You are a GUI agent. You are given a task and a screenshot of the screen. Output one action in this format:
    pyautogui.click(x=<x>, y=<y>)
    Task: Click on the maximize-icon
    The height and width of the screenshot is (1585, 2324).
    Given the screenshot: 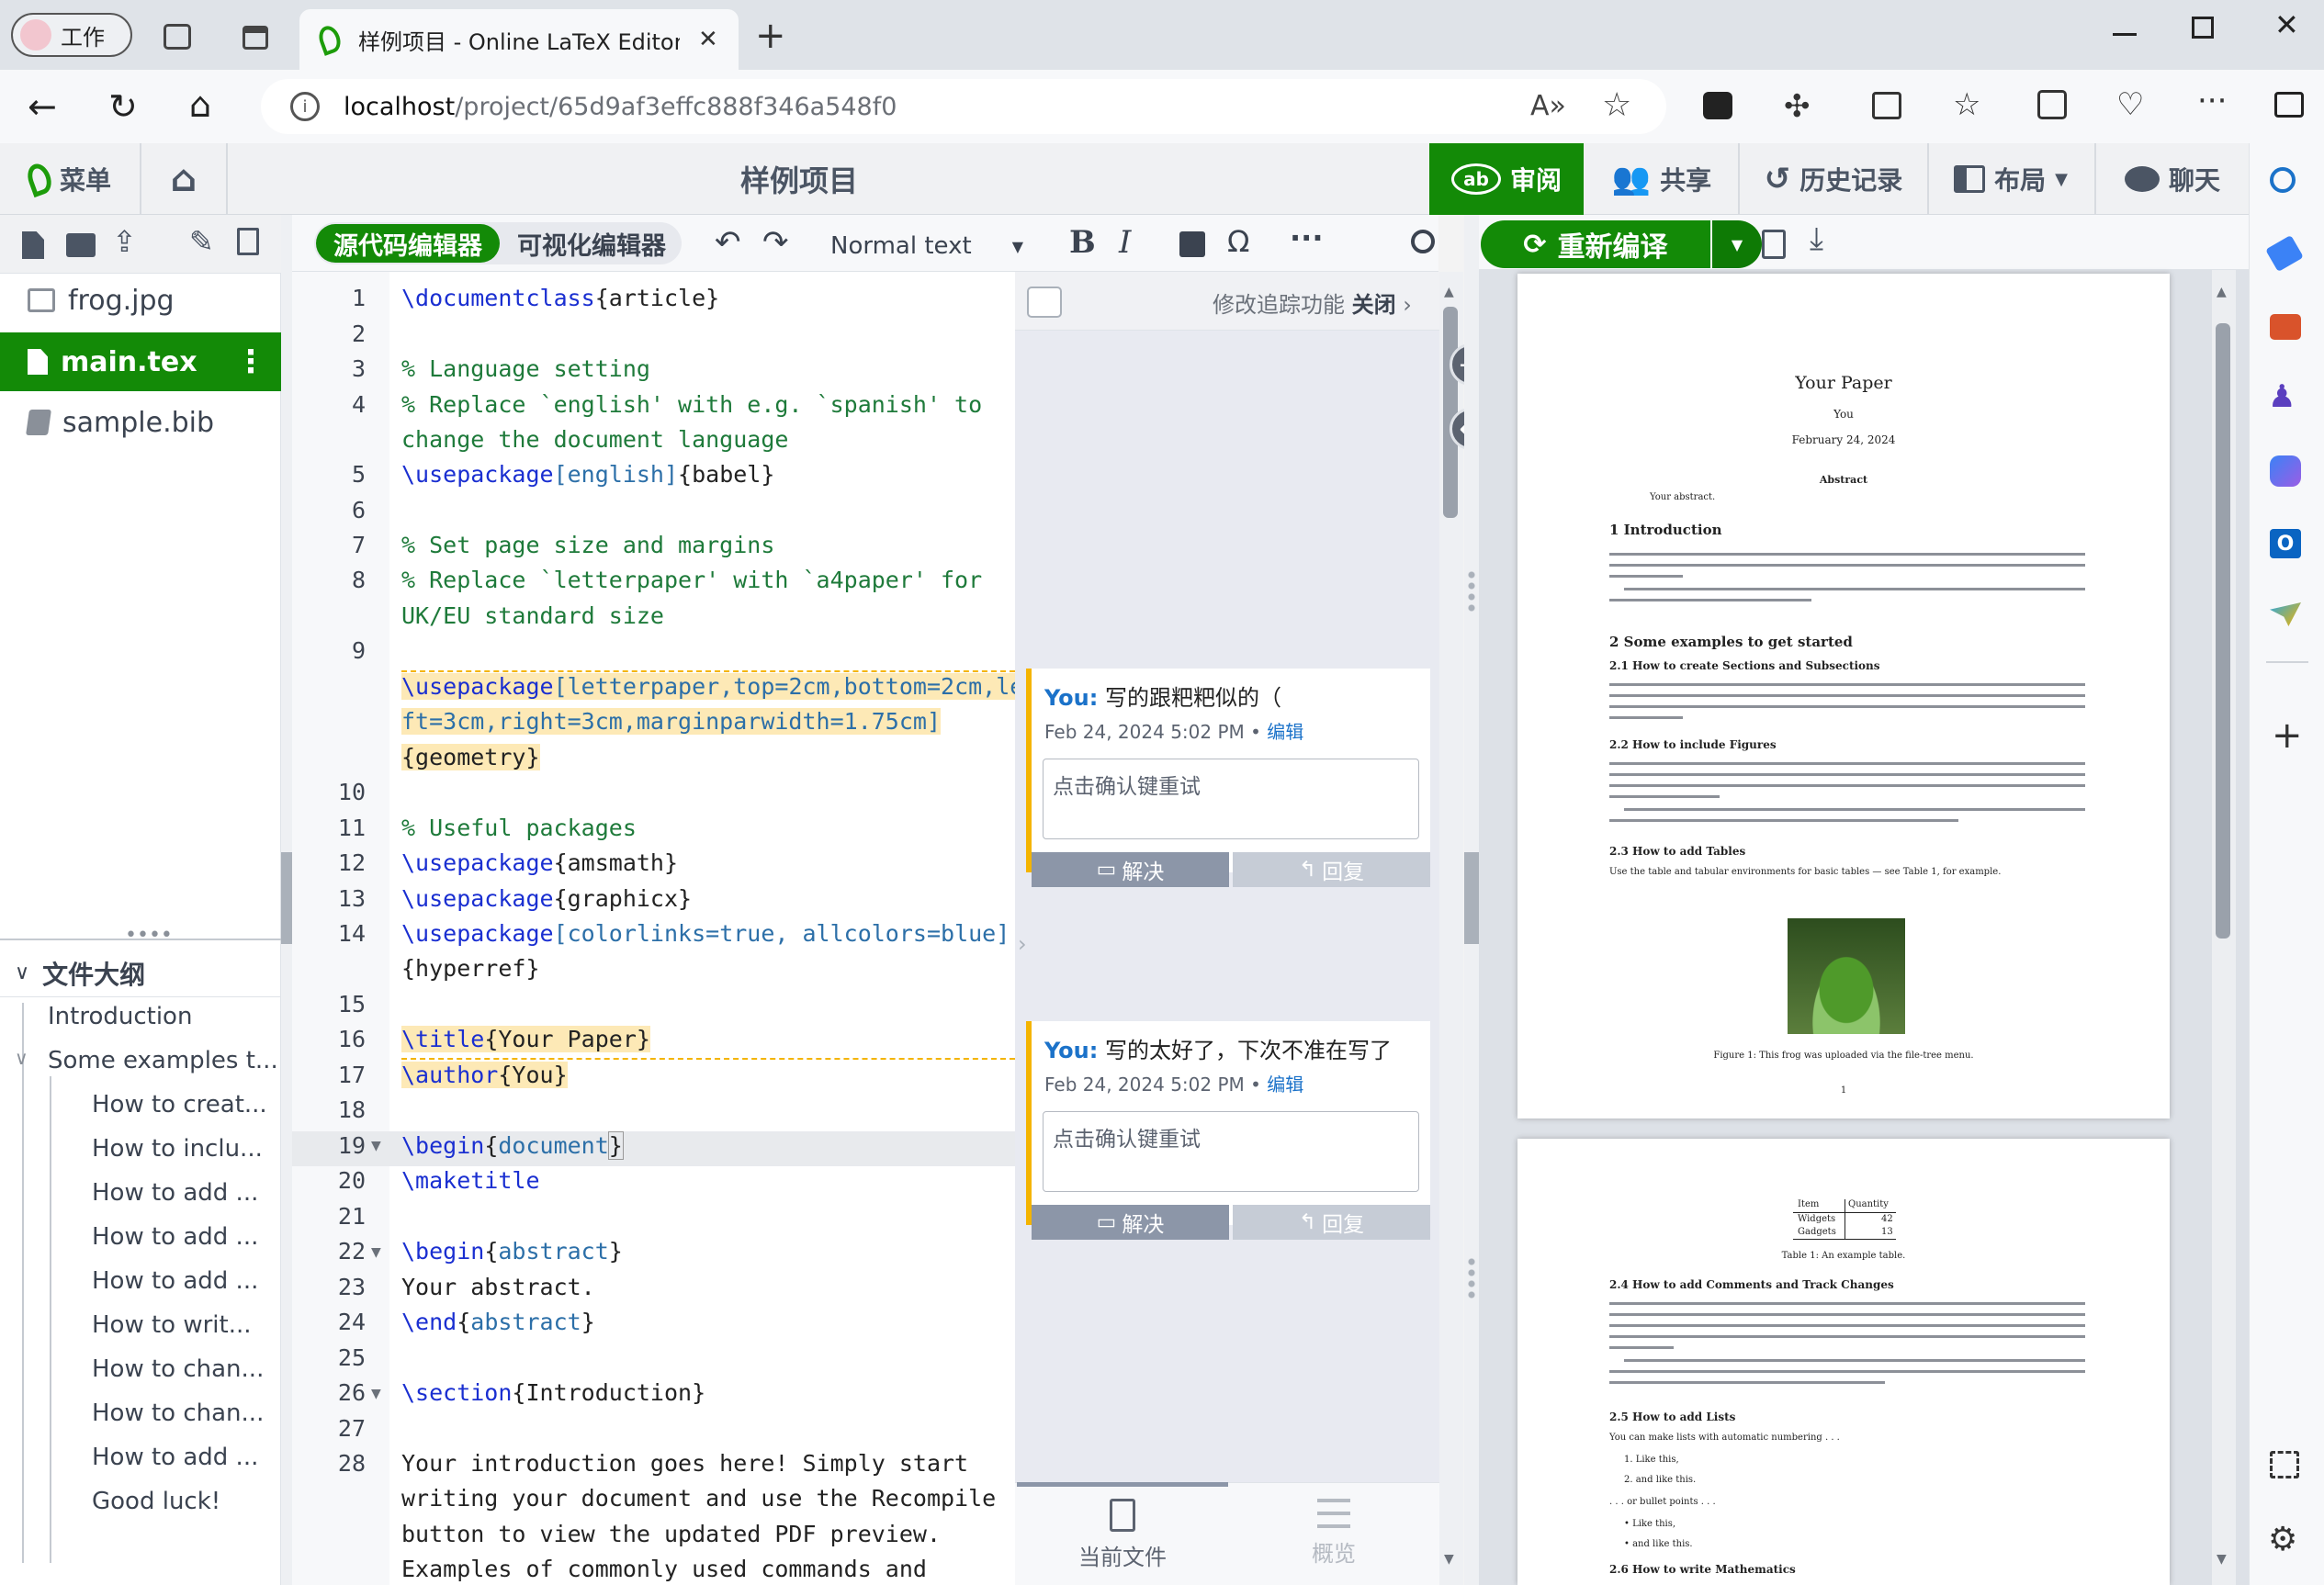 What is the action you would take?
    pyautogui.click(x=2203, y=28)
    